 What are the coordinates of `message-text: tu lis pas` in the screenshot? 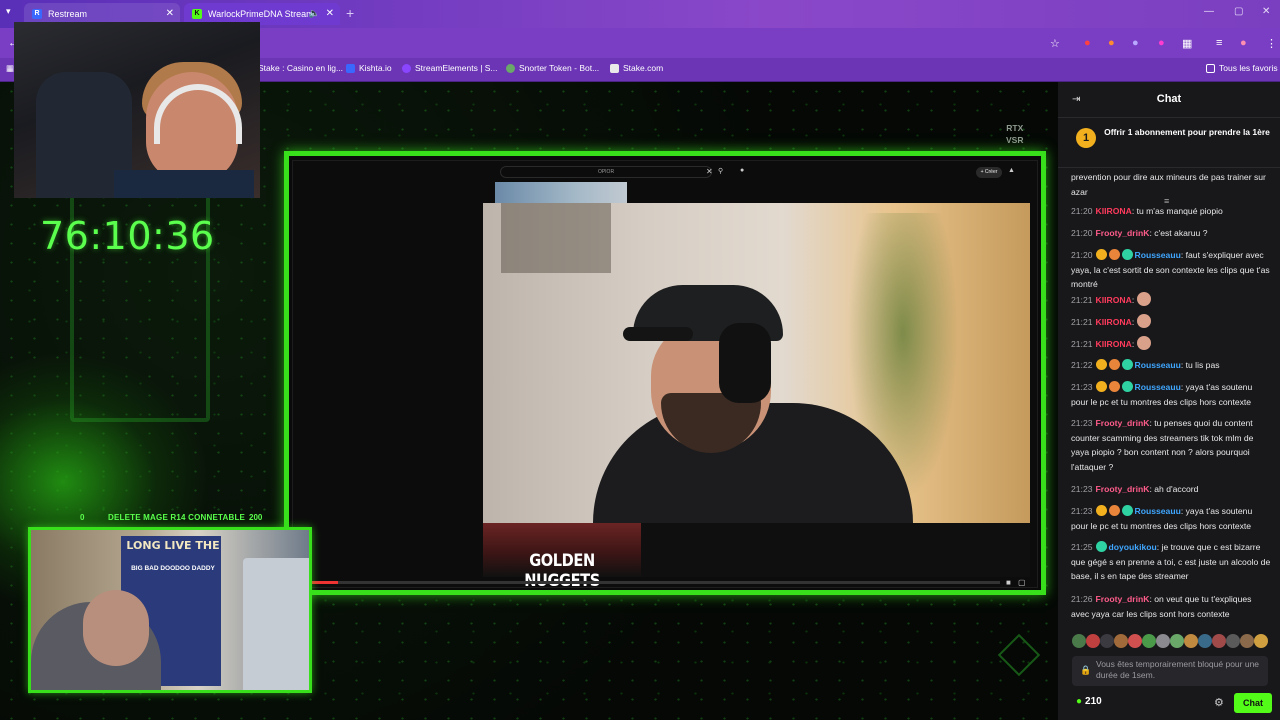 It's located at (1202, 365).